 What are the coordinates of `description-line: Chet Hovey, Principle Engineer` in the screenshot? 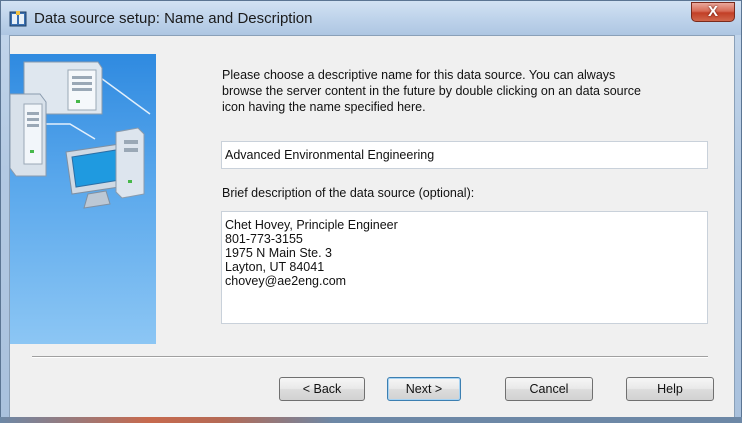 It's located at (311, 225).